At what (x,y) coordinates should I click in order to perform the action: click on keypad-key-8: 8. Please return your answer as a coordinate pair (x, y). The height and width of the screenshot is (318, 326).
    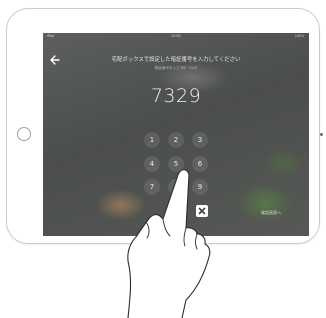
    Looking at the image, I should click on (176, 187).